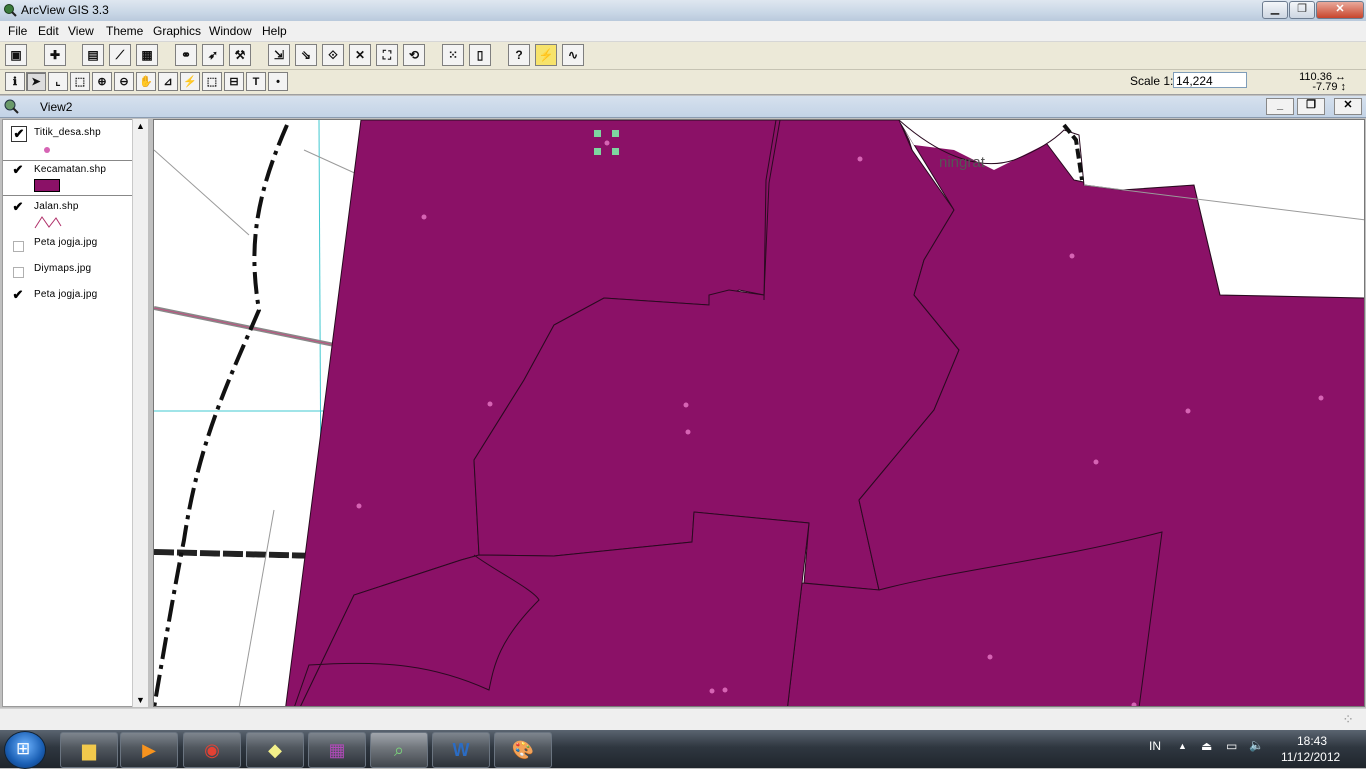  I want to click on zoom-in-fixed-button: ✕, so click(360, 55).